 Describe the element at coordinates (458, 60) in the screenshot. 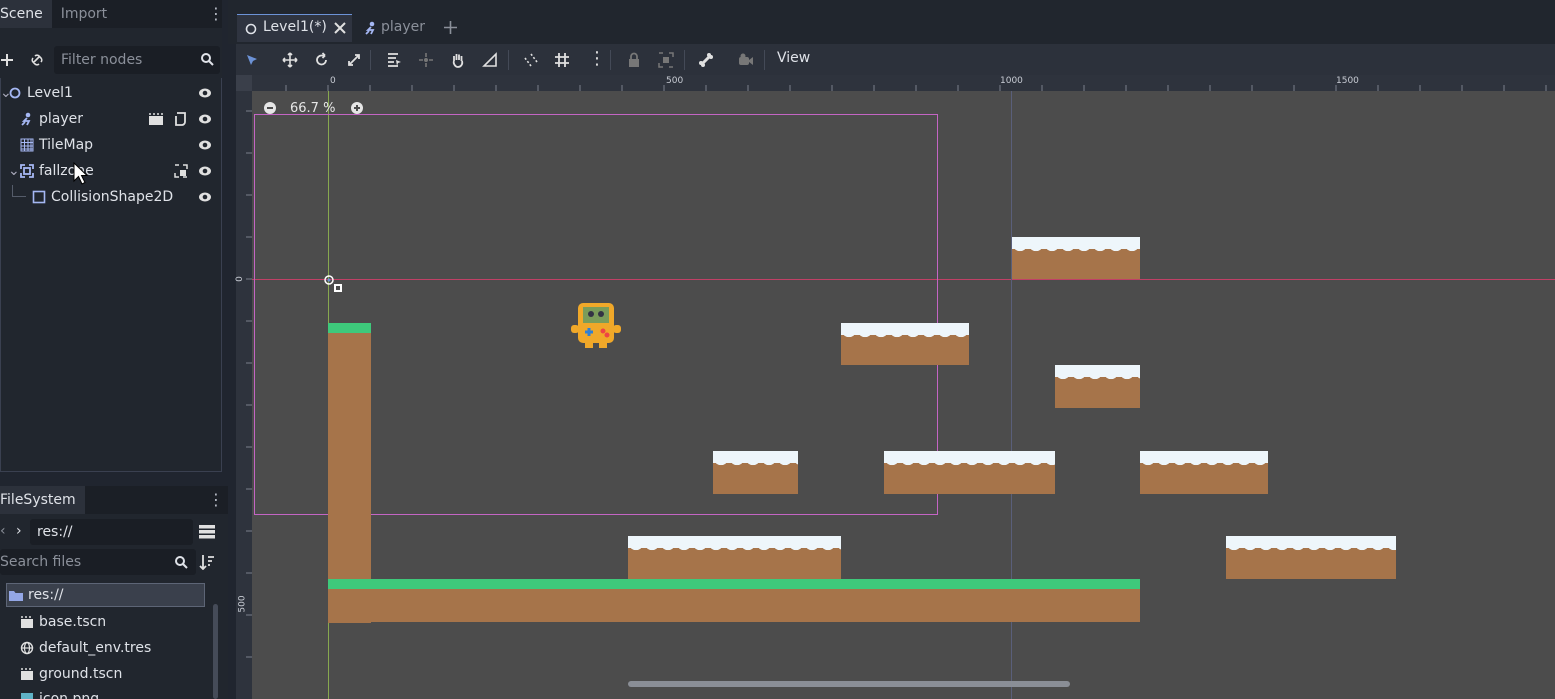

I see `pan-tool-icon` at that location.